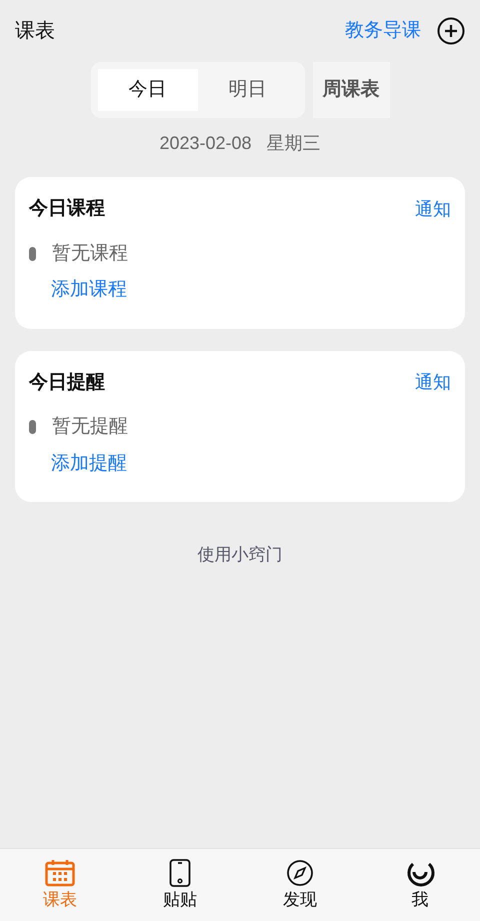 Image resolution: width=480 pixels, height=921 pixels. I want to click on day-tab: 今日, so click(148, 90).